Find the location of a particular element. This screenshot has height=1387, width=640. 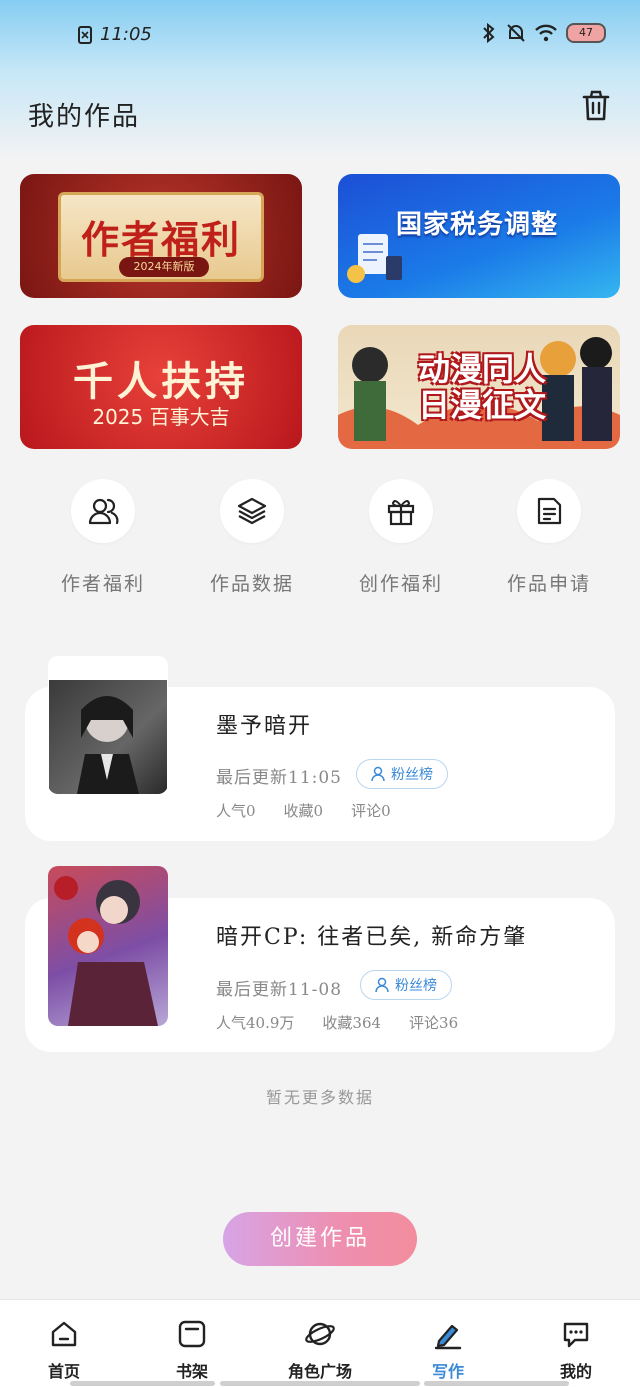

chat-icon is located at coordinates (576, 1335).